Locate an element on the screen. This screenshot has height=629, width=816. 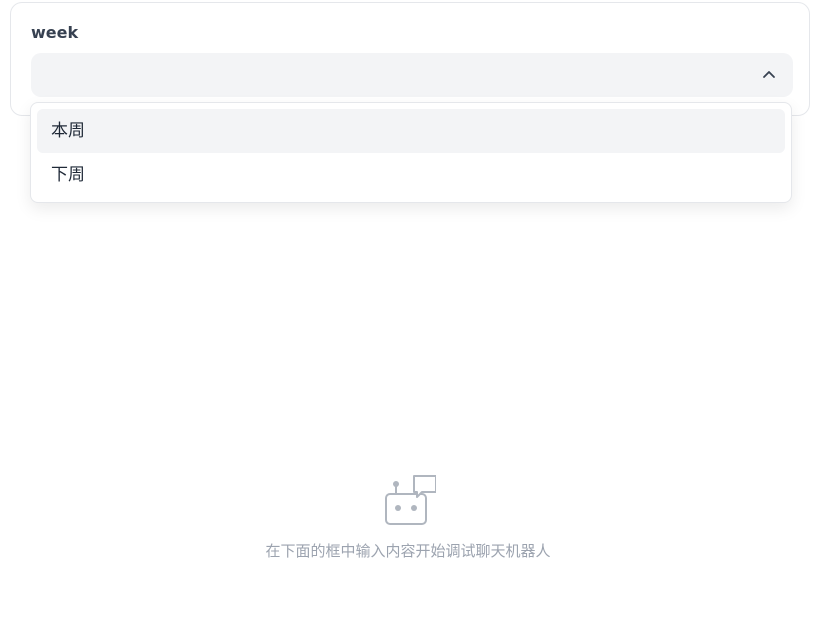
chevron-up-icon is located at coordinates (769, 75).